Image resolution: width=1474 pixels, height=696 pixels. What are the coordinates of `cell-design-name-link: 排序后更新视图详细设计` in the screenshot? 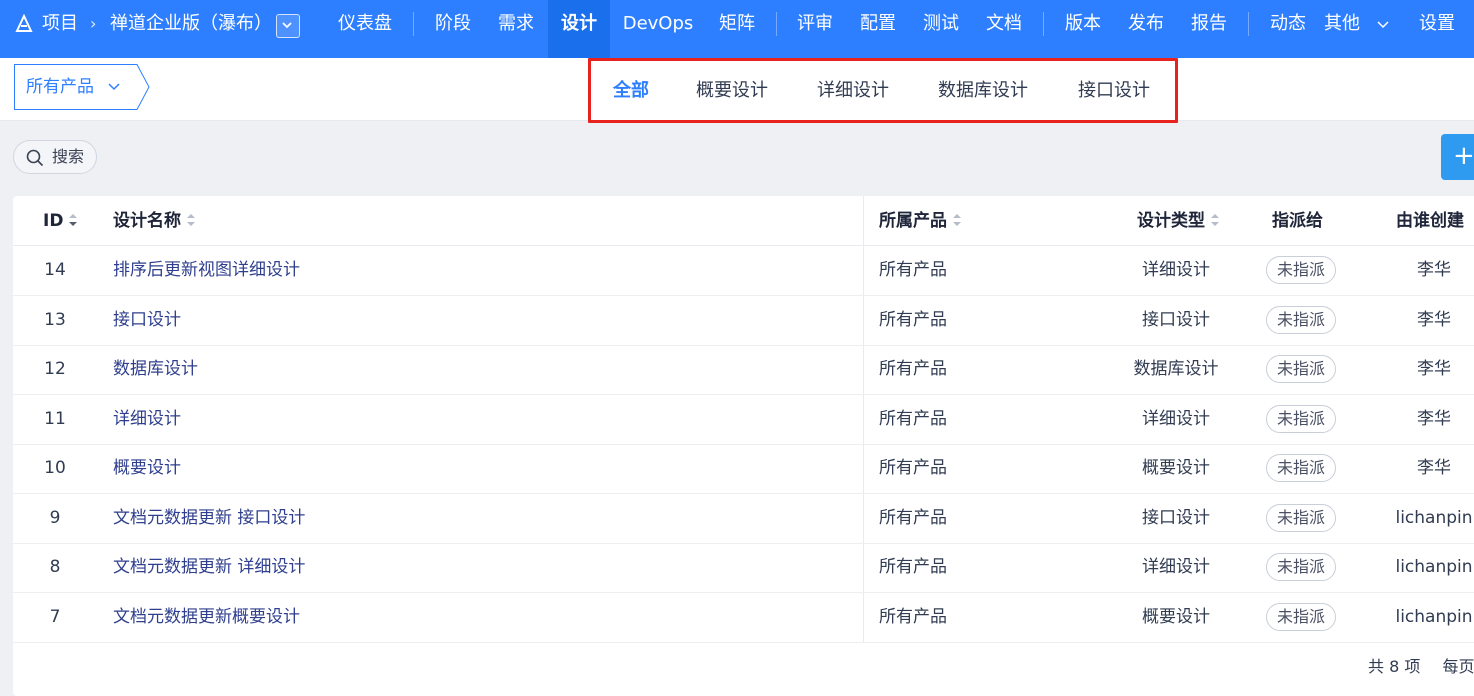 It's located at (206, 270).